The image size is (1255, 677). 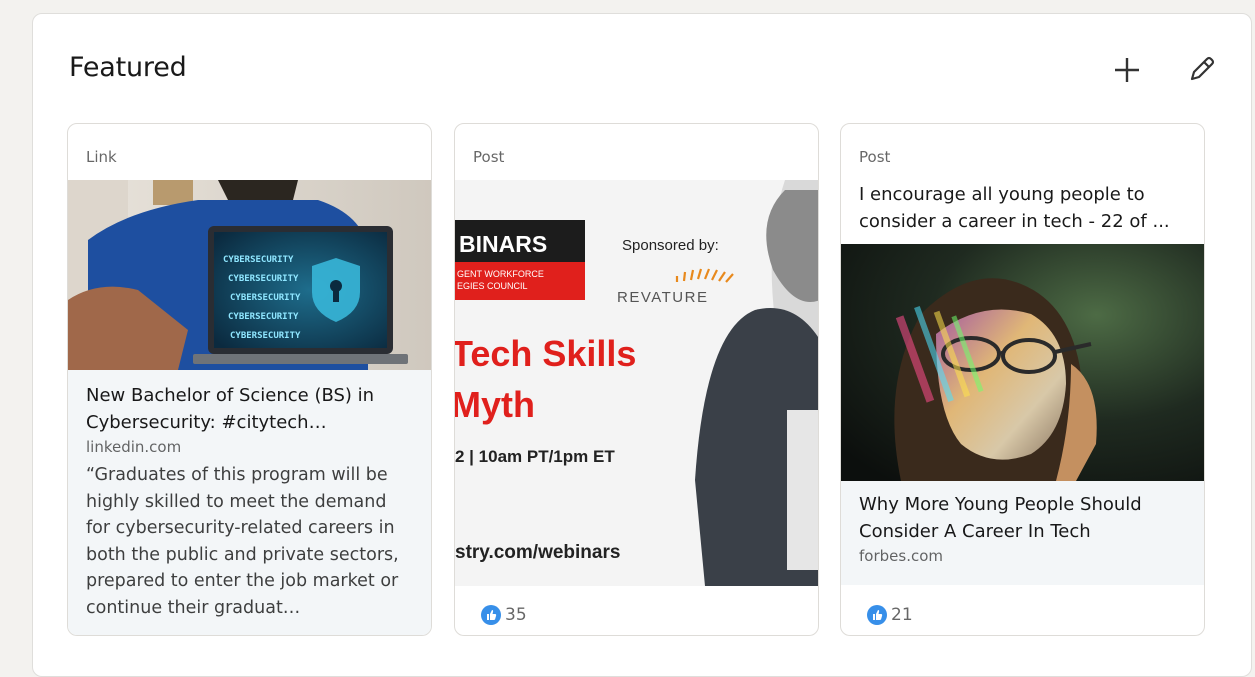 What do you see at coordinates (492, 286) in the screenshot?
I see `council-line: EGIES COUNCIL` at bounding box center [492, 286].